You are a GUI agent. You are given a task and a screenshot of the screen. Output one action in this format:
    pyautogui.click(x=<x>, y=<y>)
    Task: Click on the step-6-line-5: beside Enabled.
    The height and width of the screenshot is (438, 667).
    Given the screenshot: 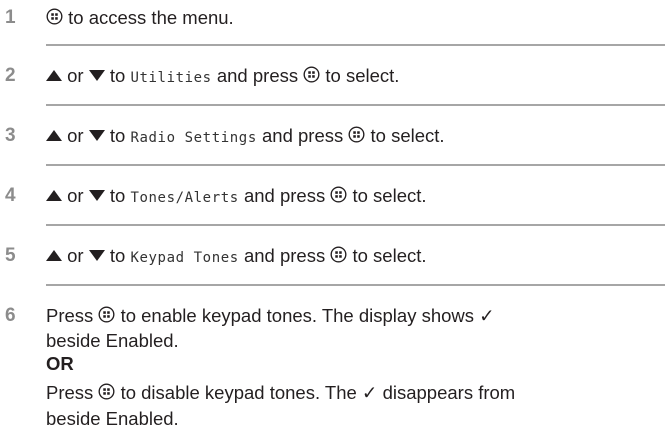 What is the action you would take?
    pyautogui.click(x=112, y=418)
    